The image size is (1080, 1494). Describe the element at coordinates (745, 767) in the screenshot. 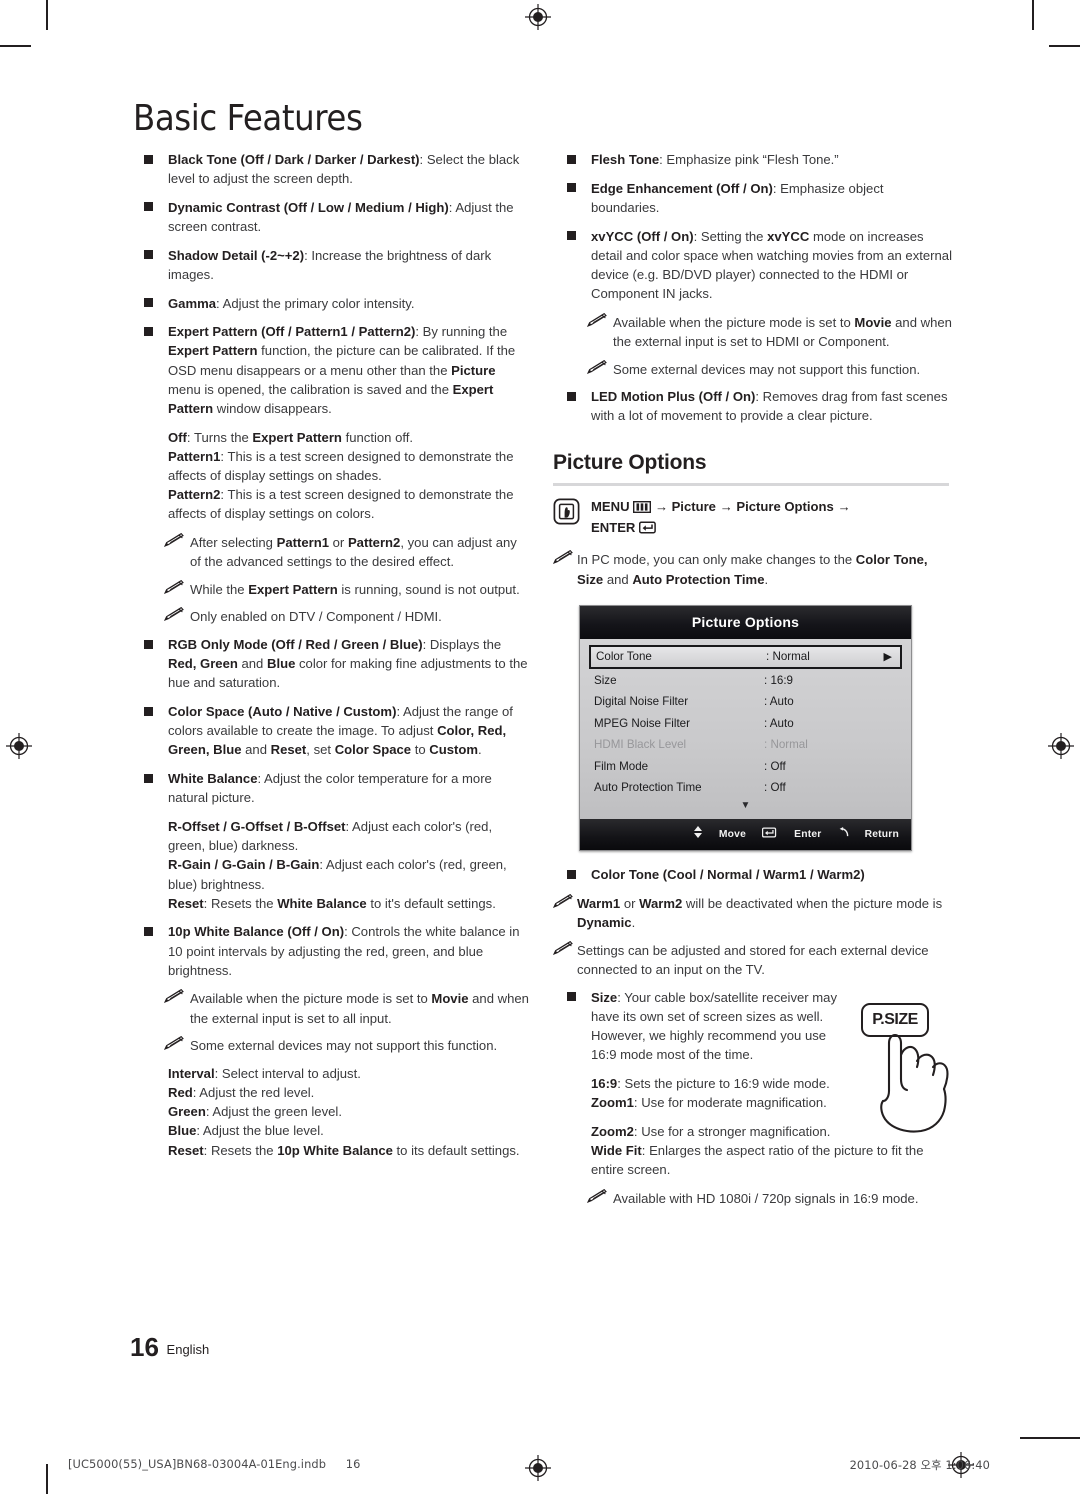

I see `osd-row: Film Mode : Off` at that location.